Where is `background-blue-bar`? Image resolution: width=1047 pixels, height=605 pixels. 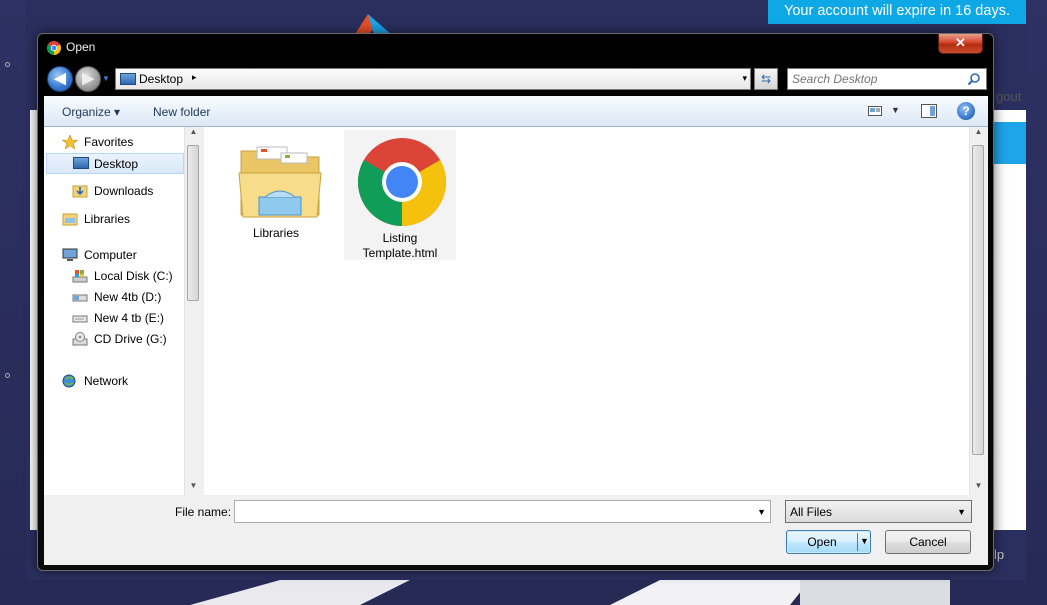
background-blue-bar is located at coordinates (1008, 143).